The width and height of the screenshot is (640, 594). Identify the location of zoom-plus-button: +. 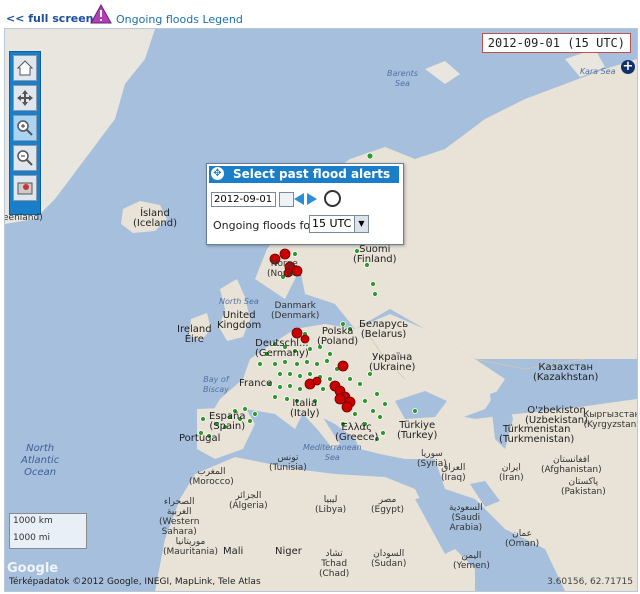
(628, 67).